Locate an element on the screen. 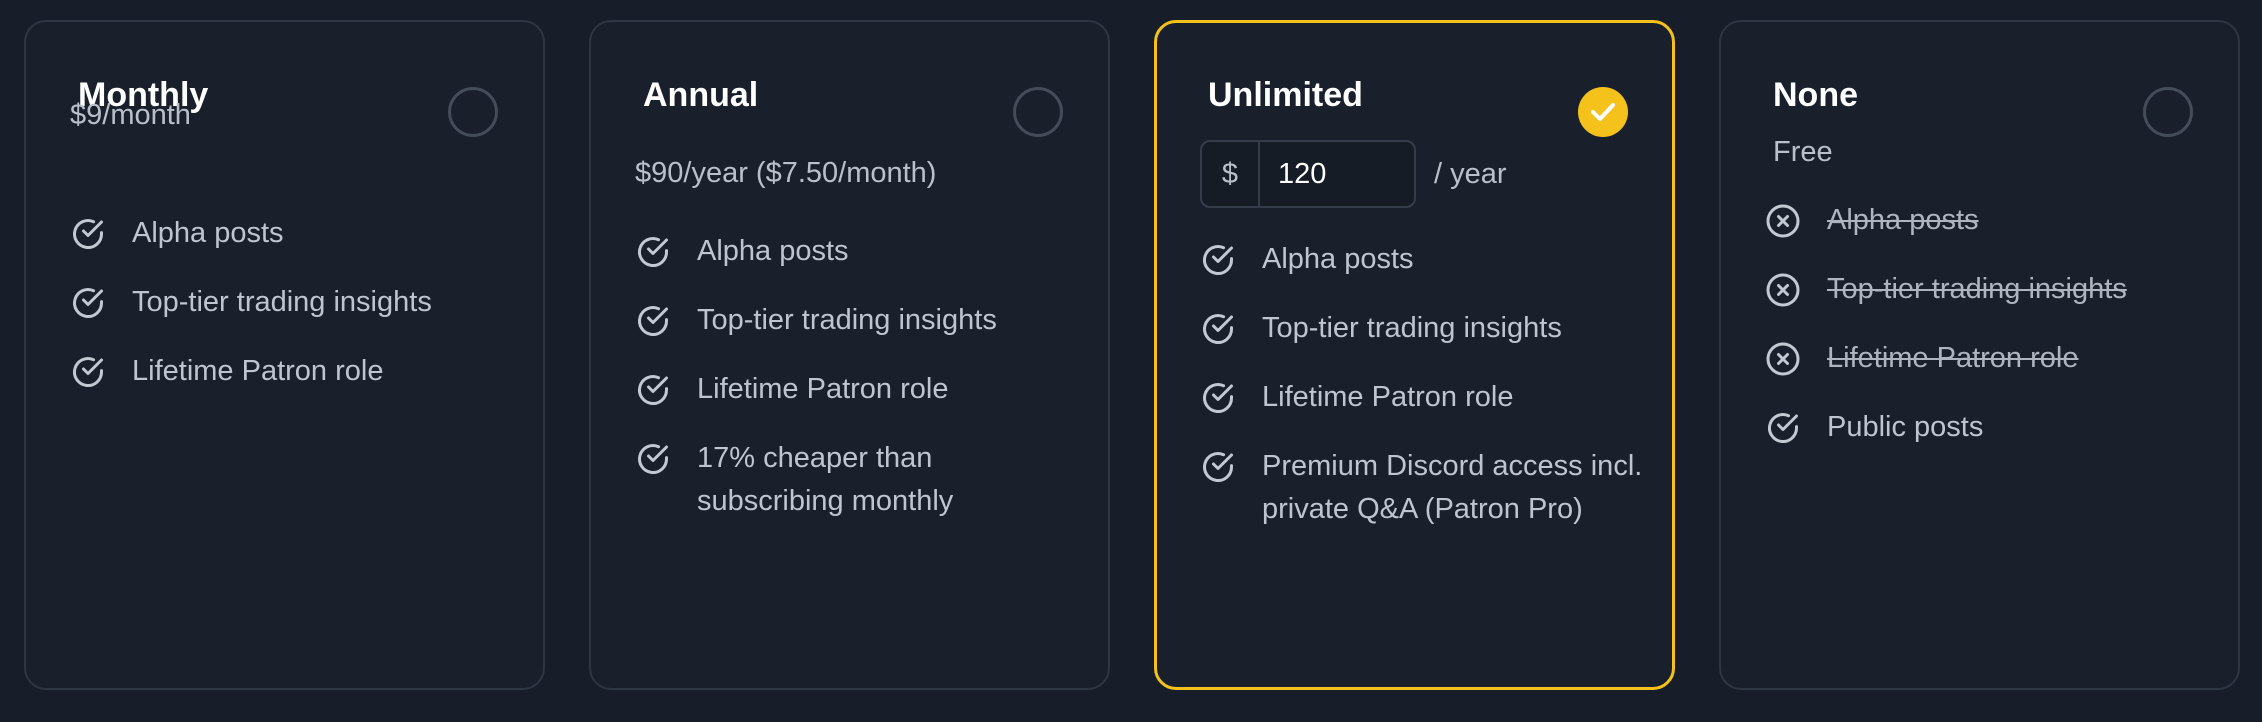 The image size is (2262, 722). plan-title: None is located at coordinates (1815, 95).